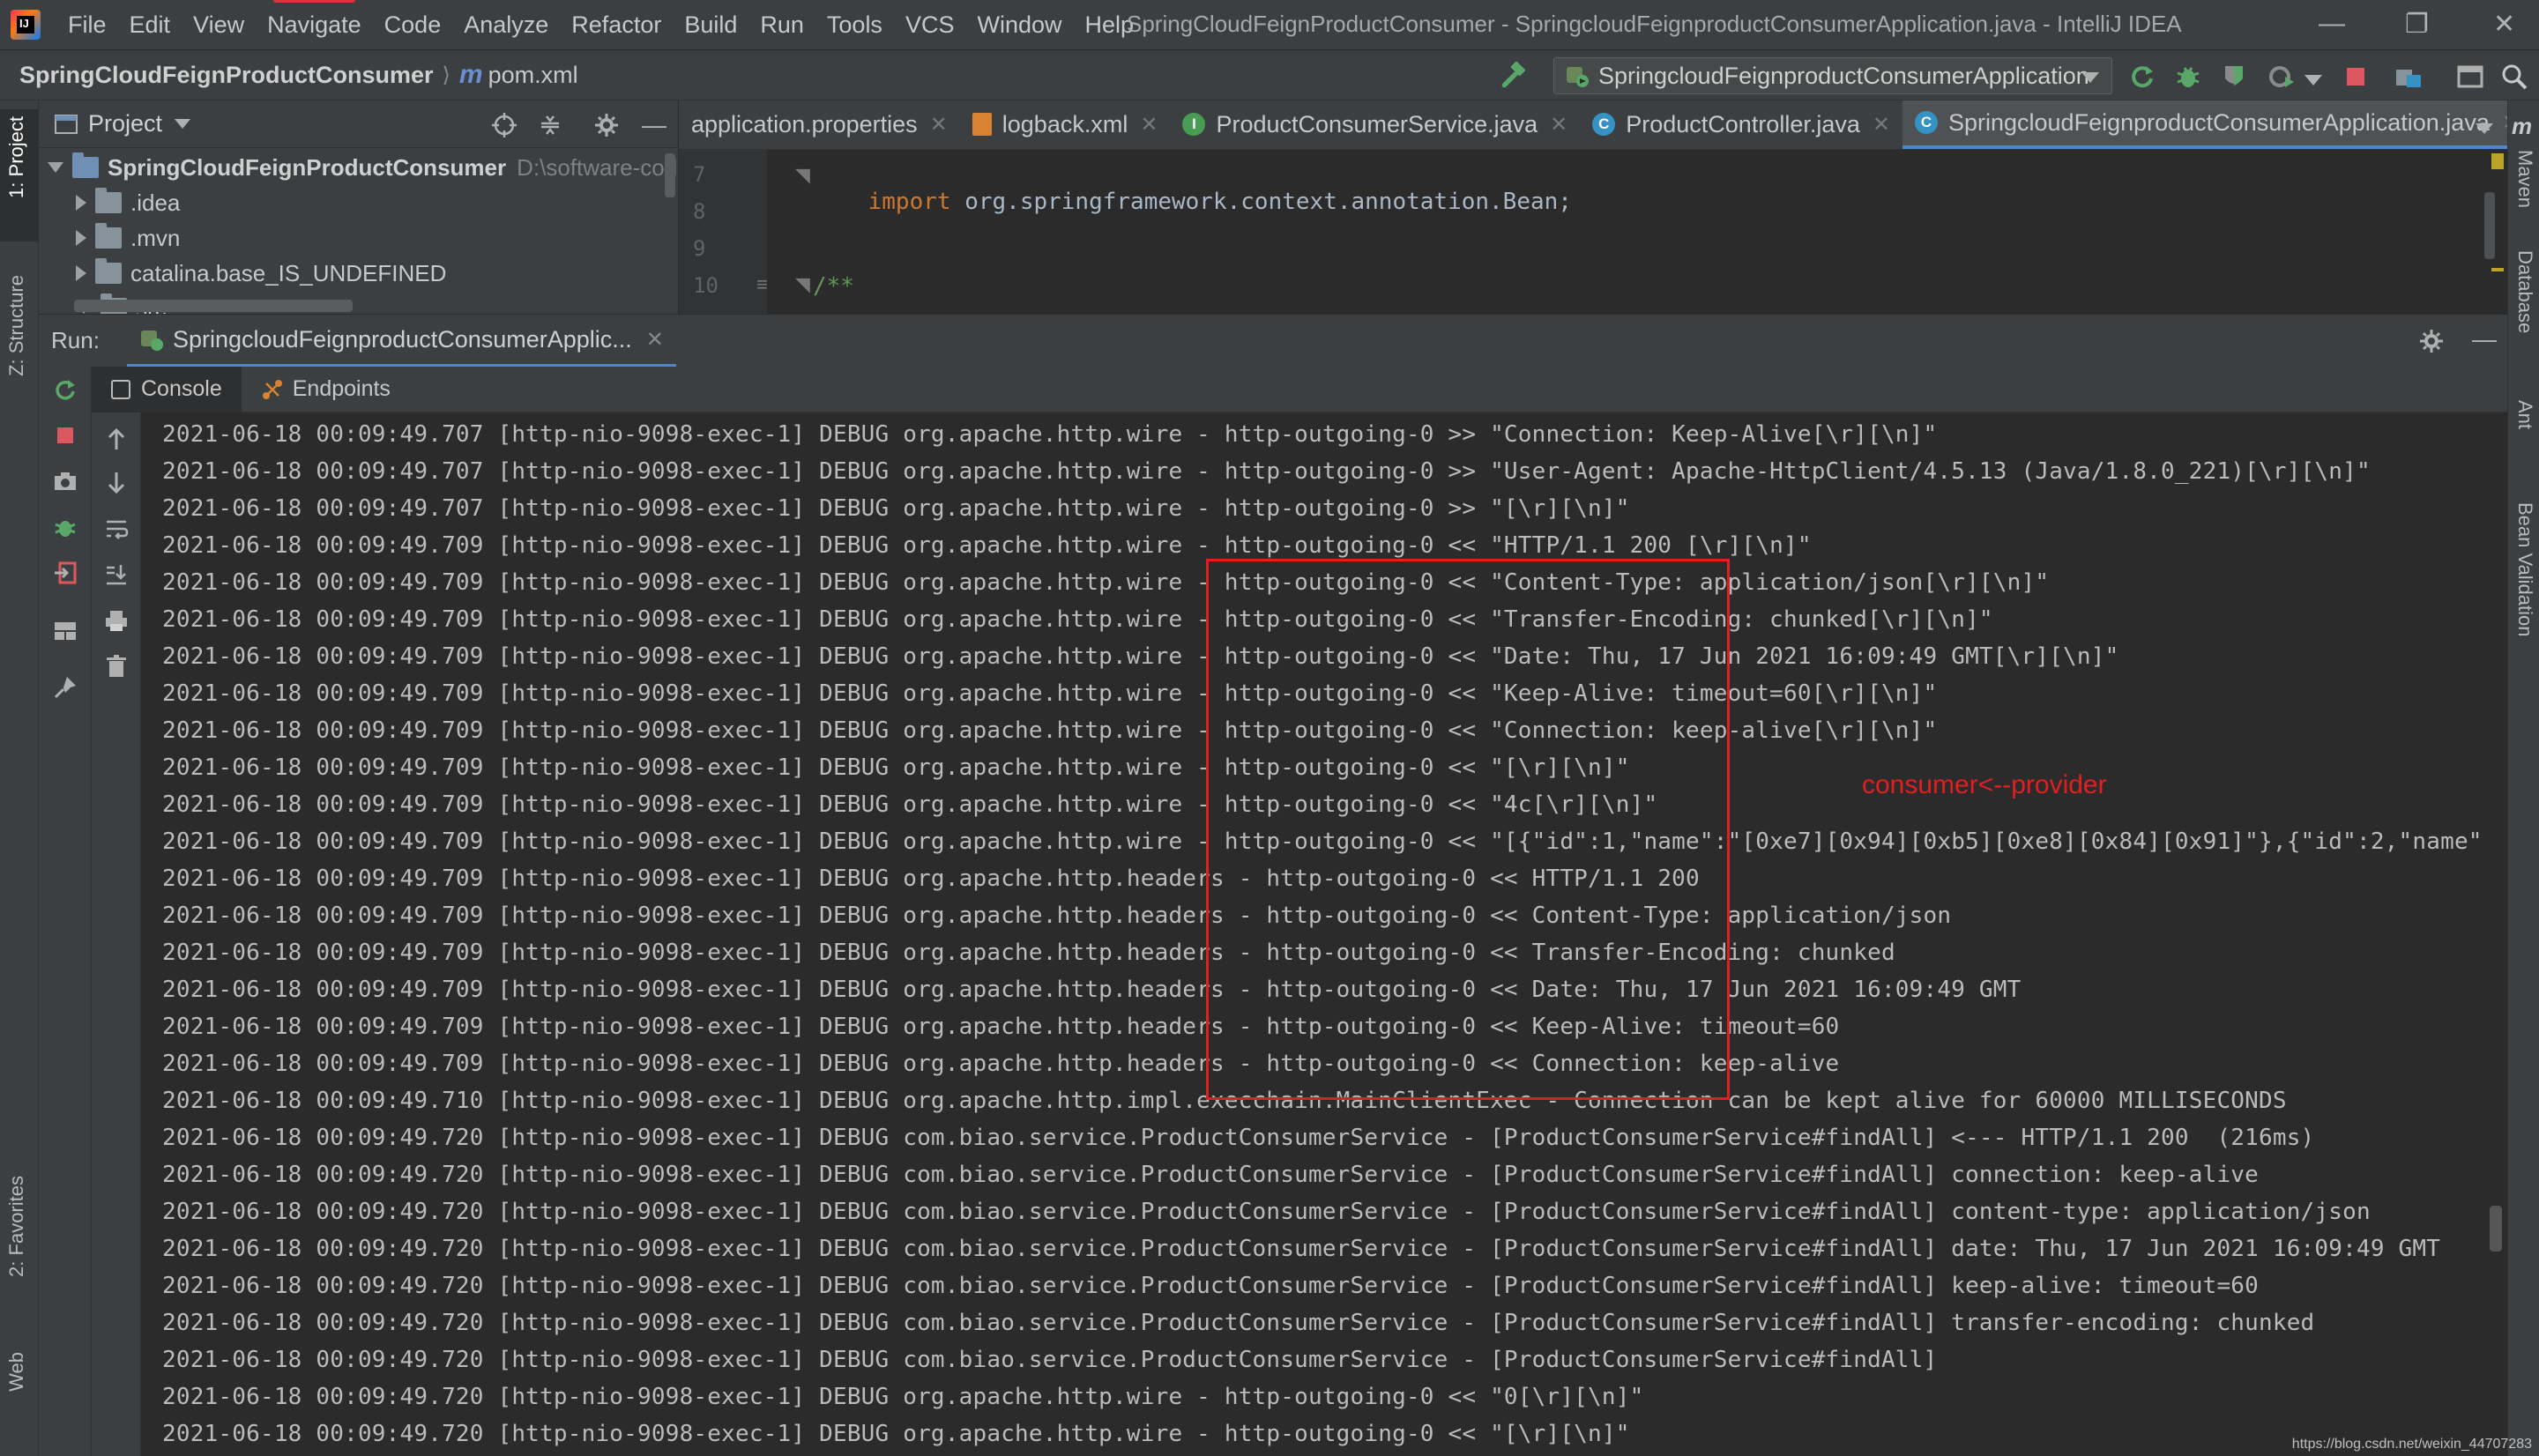 The width and height of the screenshot is (2539, 1456). I want to click on tab-console: Console, so click(167, 389).